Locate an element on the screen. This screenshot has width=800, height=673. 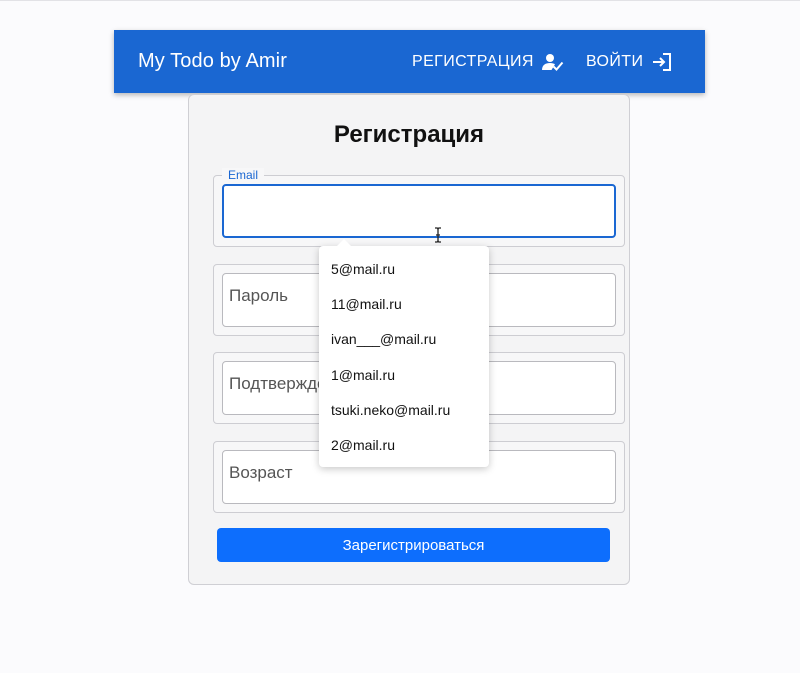
age-placeholder: Возраст is located at coordinates (261, 472).